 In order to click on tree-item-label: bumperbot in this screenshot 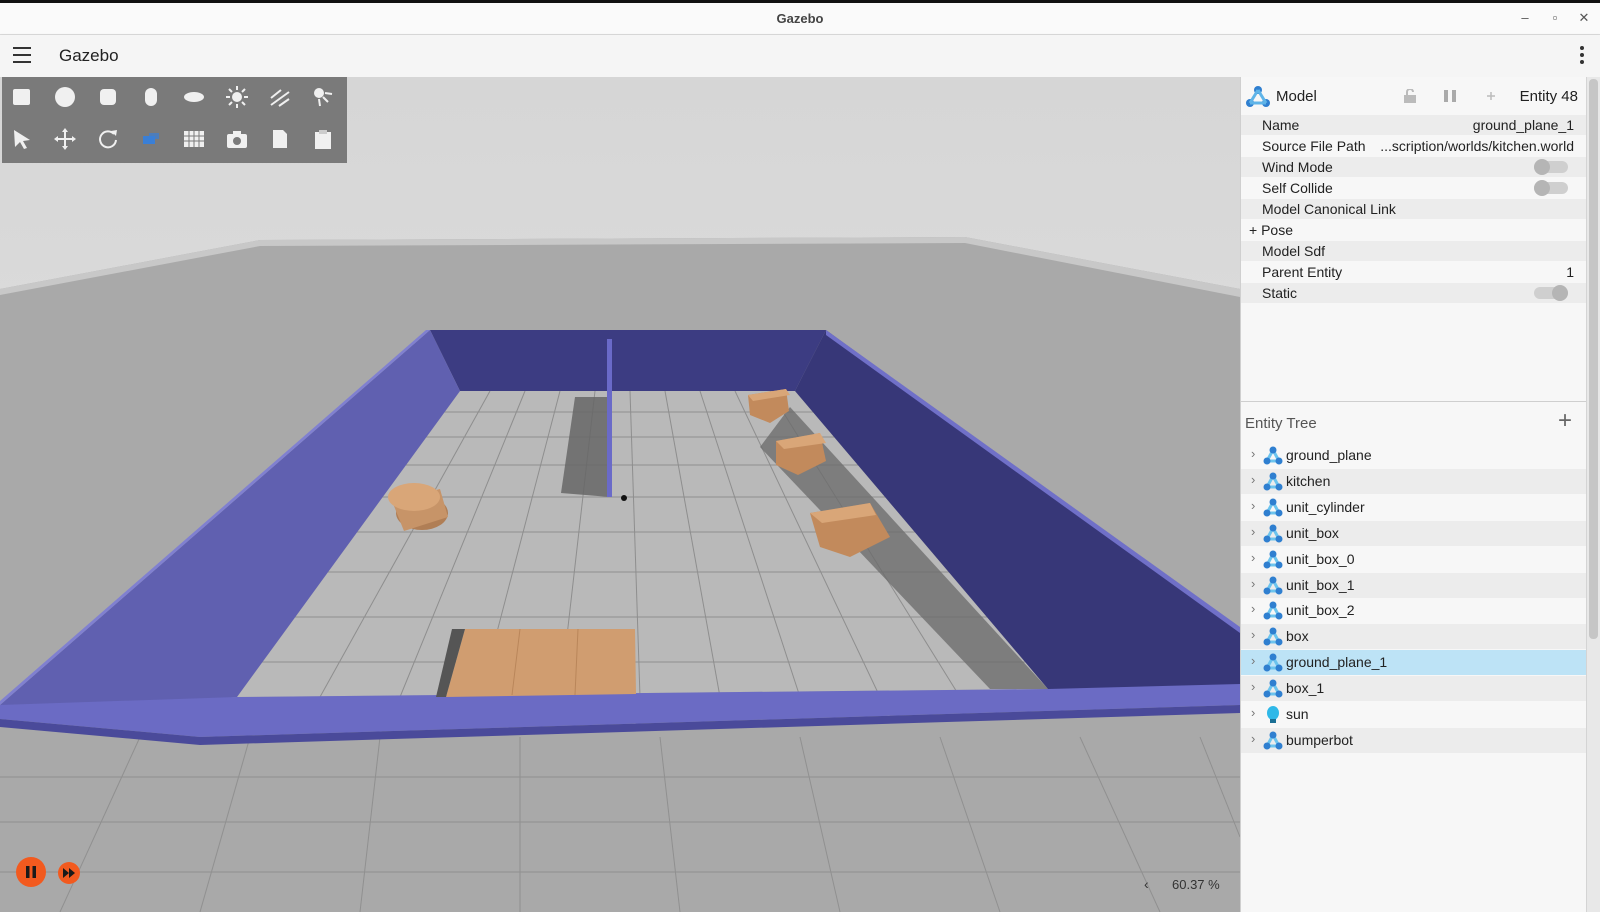, I will do `click(1319, 739)`.